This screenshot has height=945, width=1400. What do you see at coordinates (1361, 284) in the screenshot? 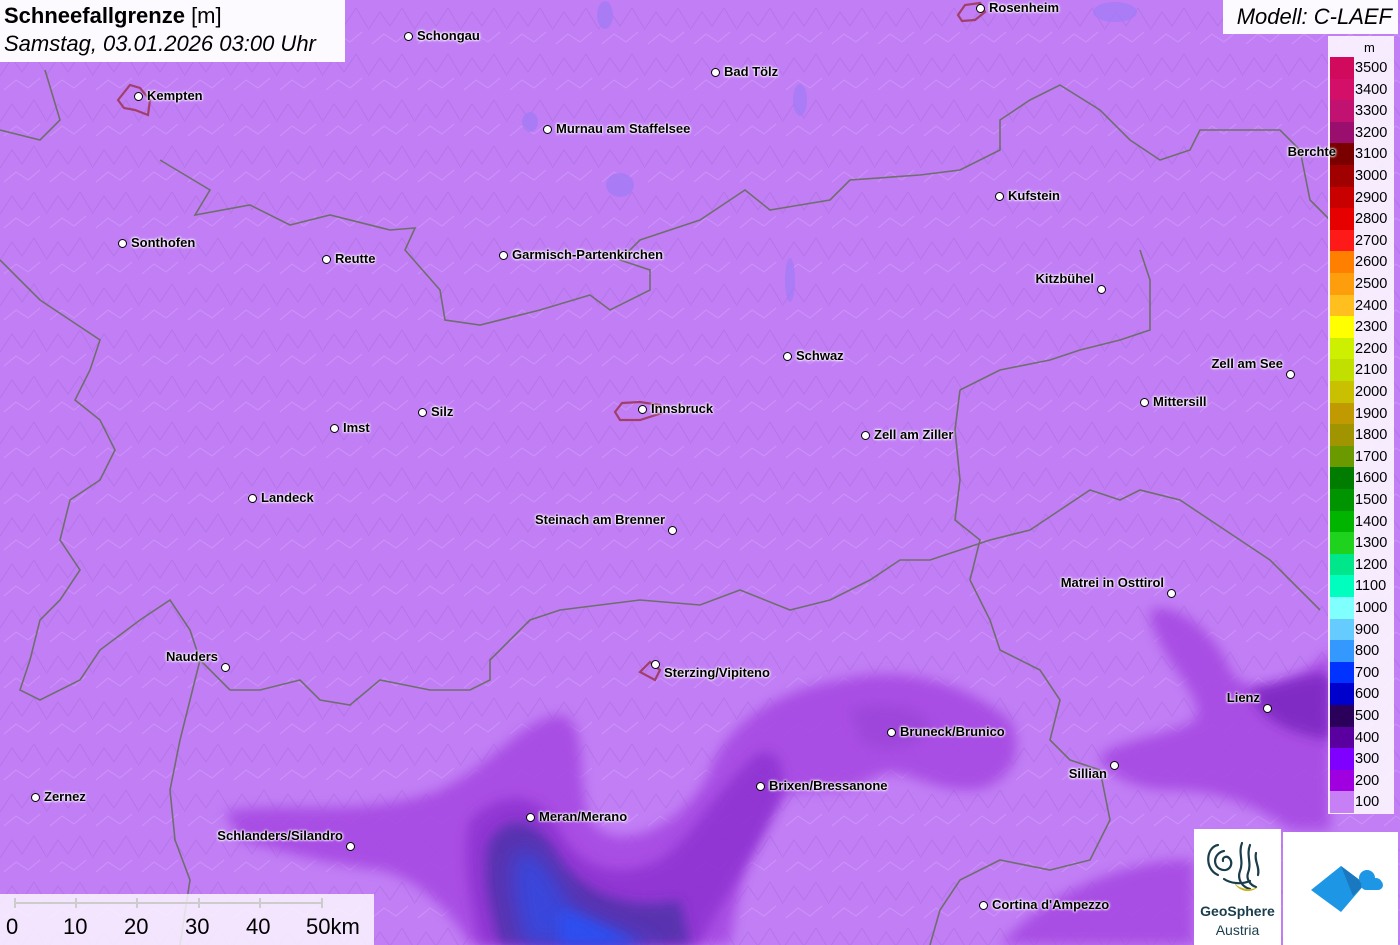
I see `legend-item: 2500` at bounding box center [1361, 284].